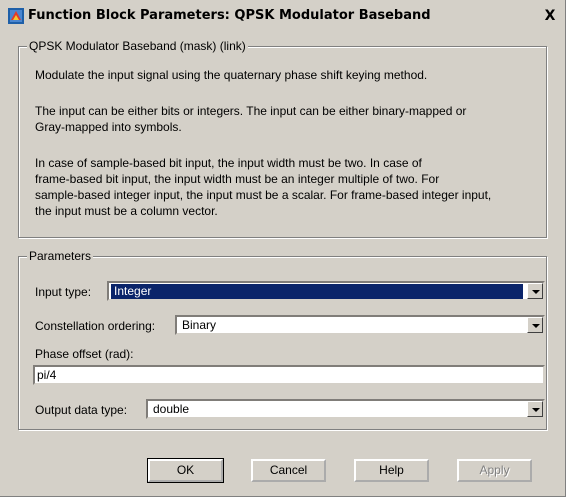  I want to click on apply-button: Apply, so click(494, 470).